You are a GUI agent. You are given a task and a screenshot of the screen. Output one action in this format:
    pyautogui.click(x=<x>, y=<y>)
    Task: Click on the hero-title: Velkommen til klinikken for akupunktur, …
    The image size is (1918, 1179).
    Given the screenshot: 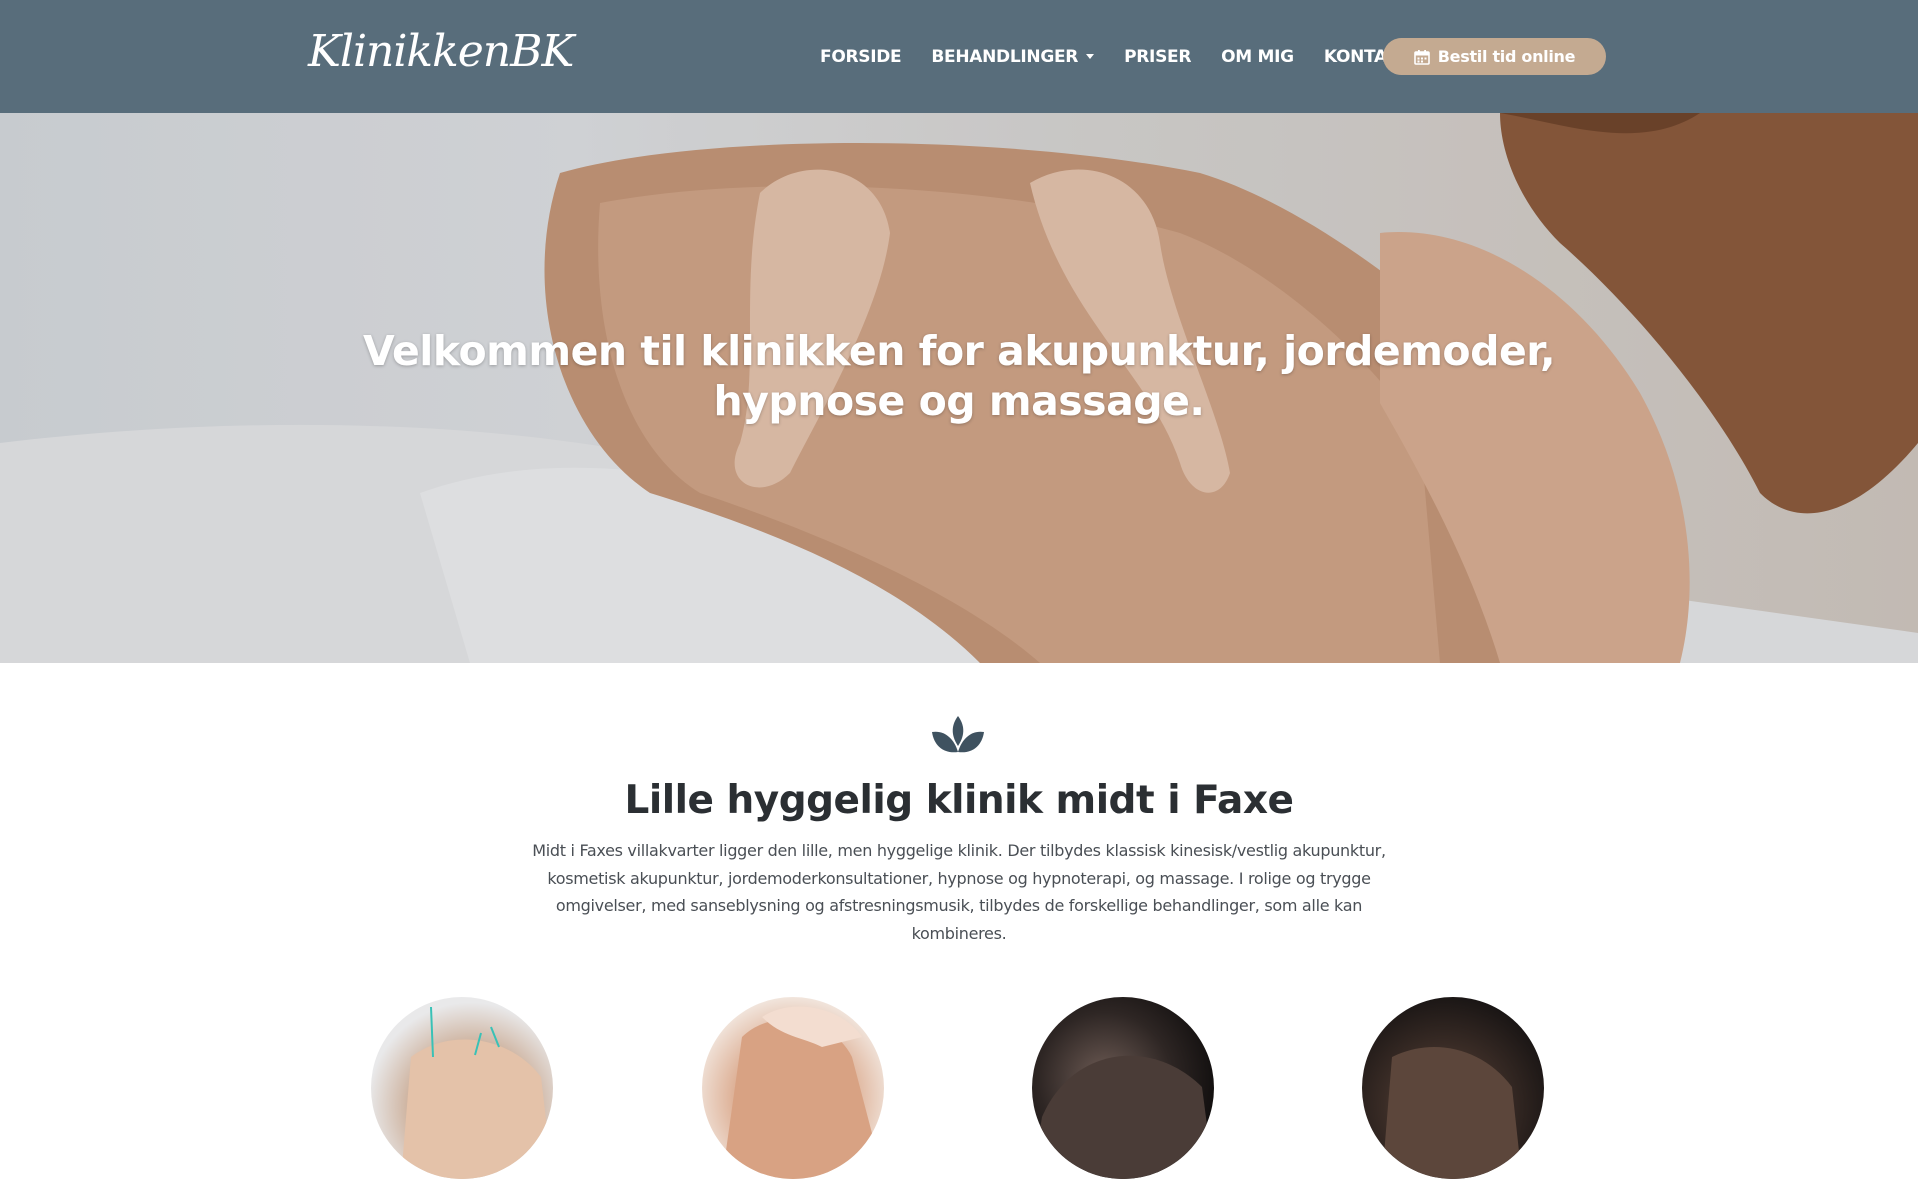 What is the action you would take?
    pyautogui.click(x=959, y=376)
    